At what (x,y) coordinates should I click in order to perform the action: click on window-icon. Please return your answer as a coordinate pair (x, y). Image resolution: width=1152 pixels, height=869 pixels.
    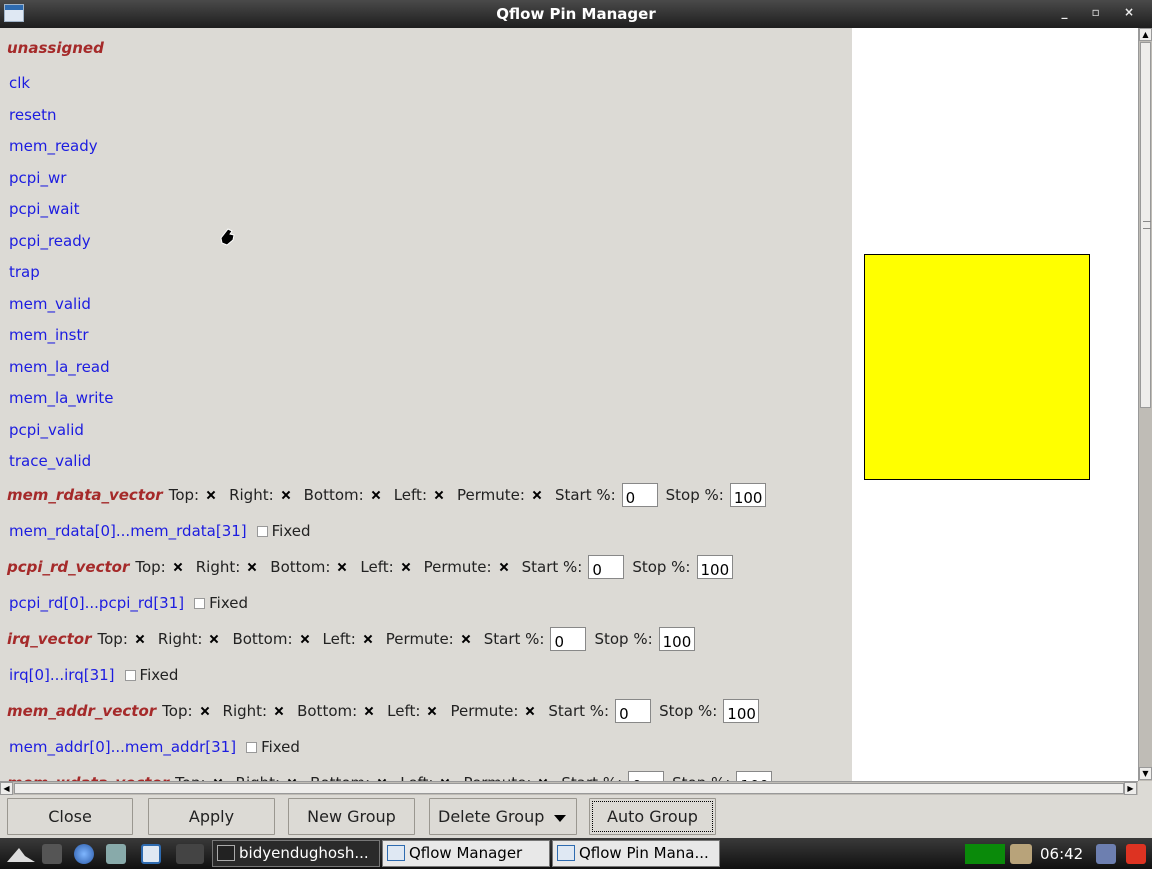
    Looking at the image, I should click on (151, 854).